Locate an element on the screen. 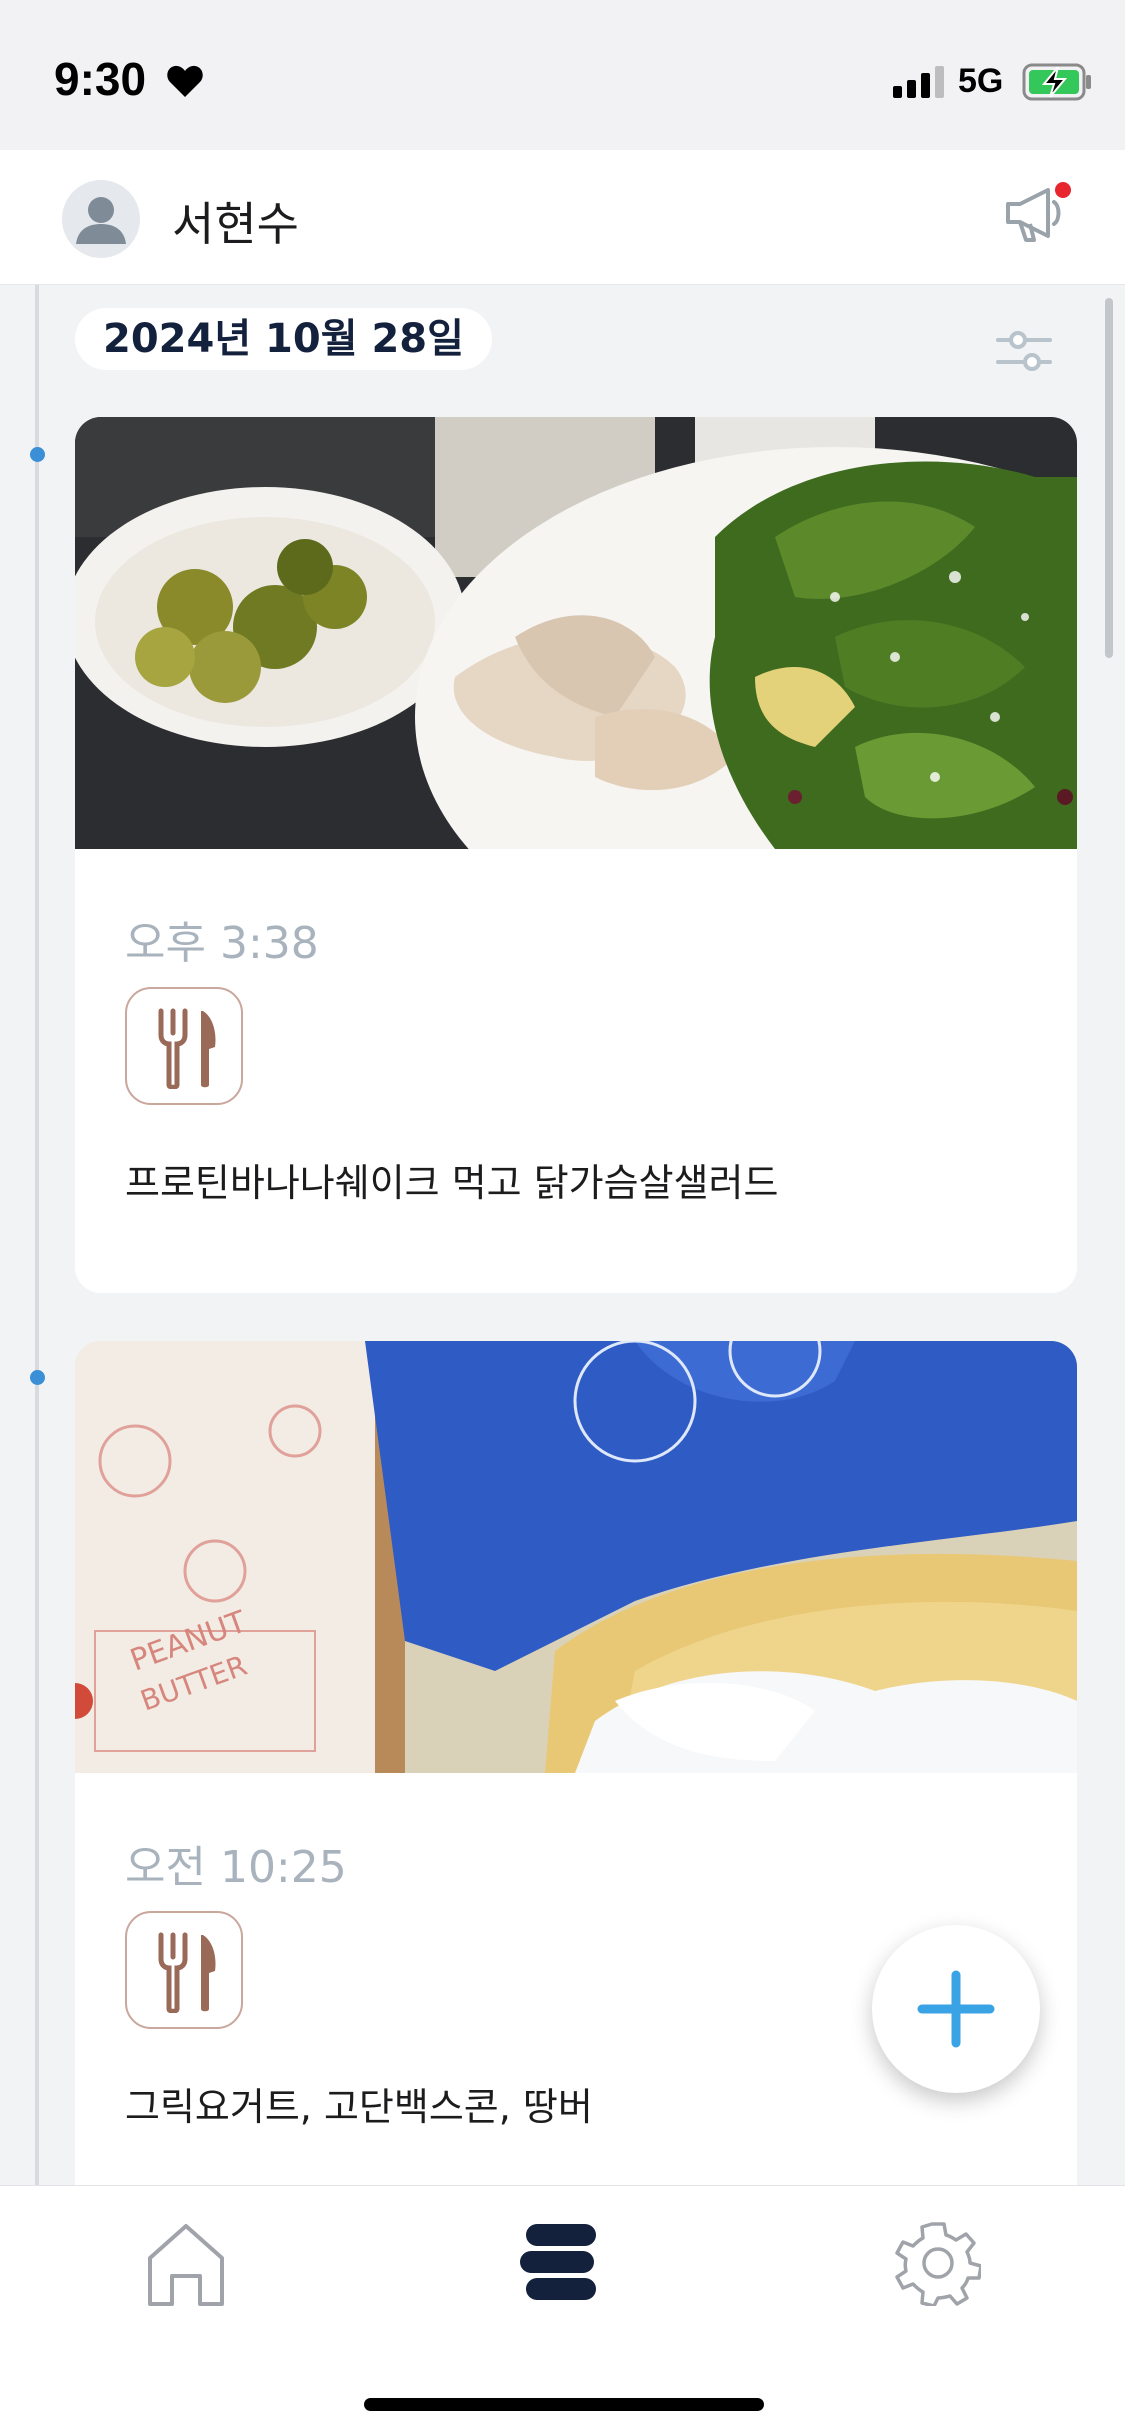 This screenshot has width=1125, height=2436. signal-icon is located at coordinates (918, 82).